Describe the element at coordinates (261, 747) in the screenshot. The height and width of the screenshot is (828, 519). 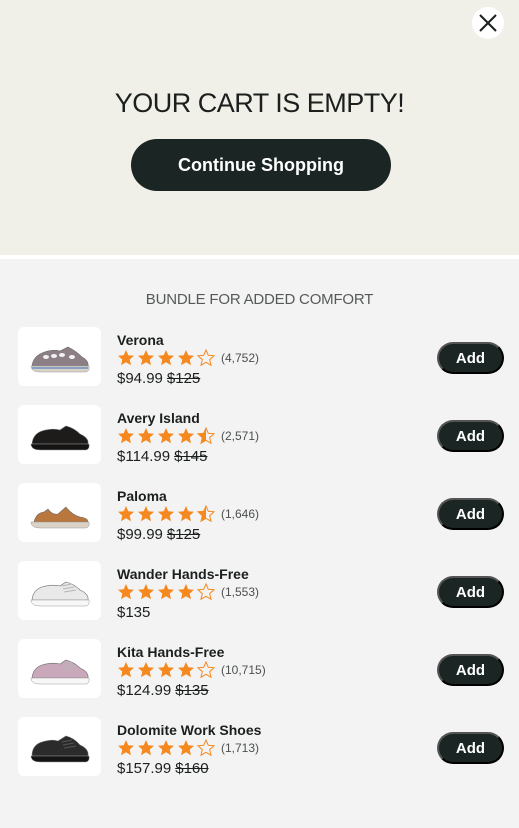
I see `bundle-item: Dolomite Work Shoes (1,713) $157.99 $160 Add` at that location.